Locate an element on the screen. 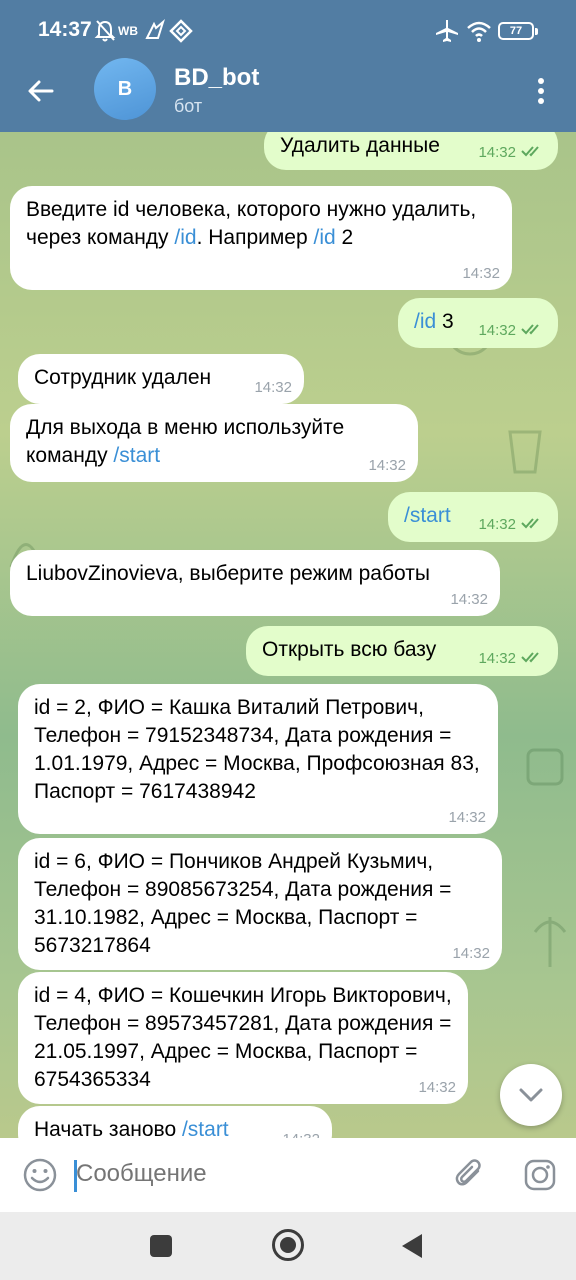 The width and height of the screenshot is (576, 1280). message-text-part: Начать заново is located at coordinates (108, 1128).